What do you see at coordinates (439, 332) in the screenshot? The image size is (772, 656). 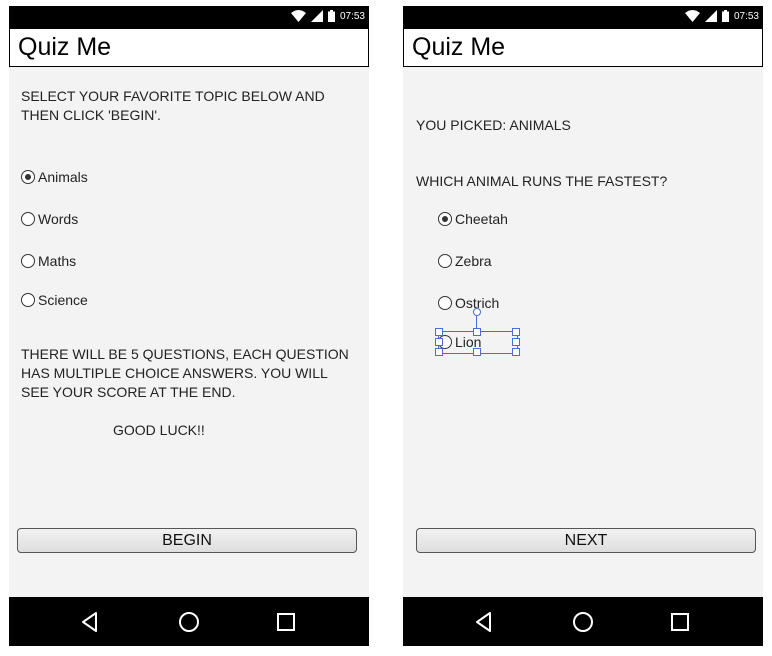 I see `resize-handle-top-left` at bounding box center [439, 332].